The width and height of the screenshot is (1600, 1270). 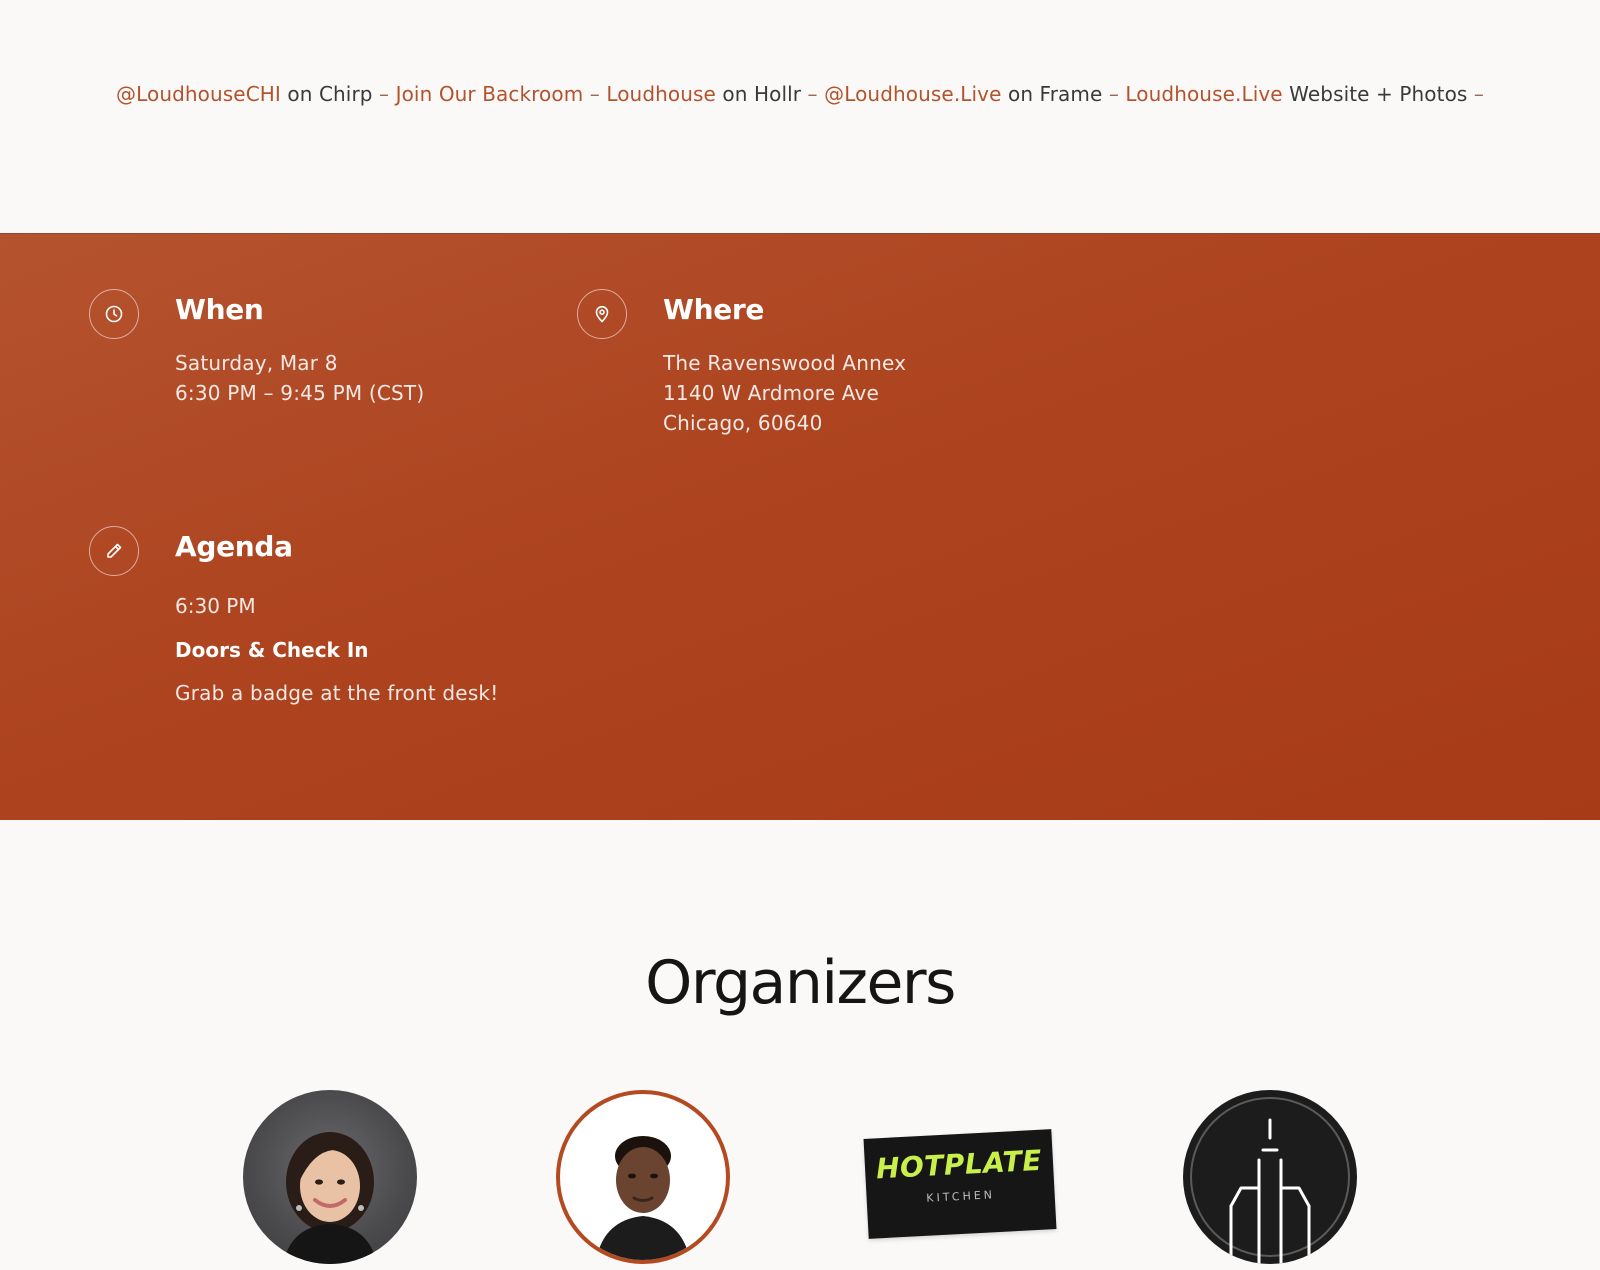 What do you see at coordinates (661, 94) in the screenshot?
I see `link-hollr: Loudhouse` at bounding box center [661, 94].